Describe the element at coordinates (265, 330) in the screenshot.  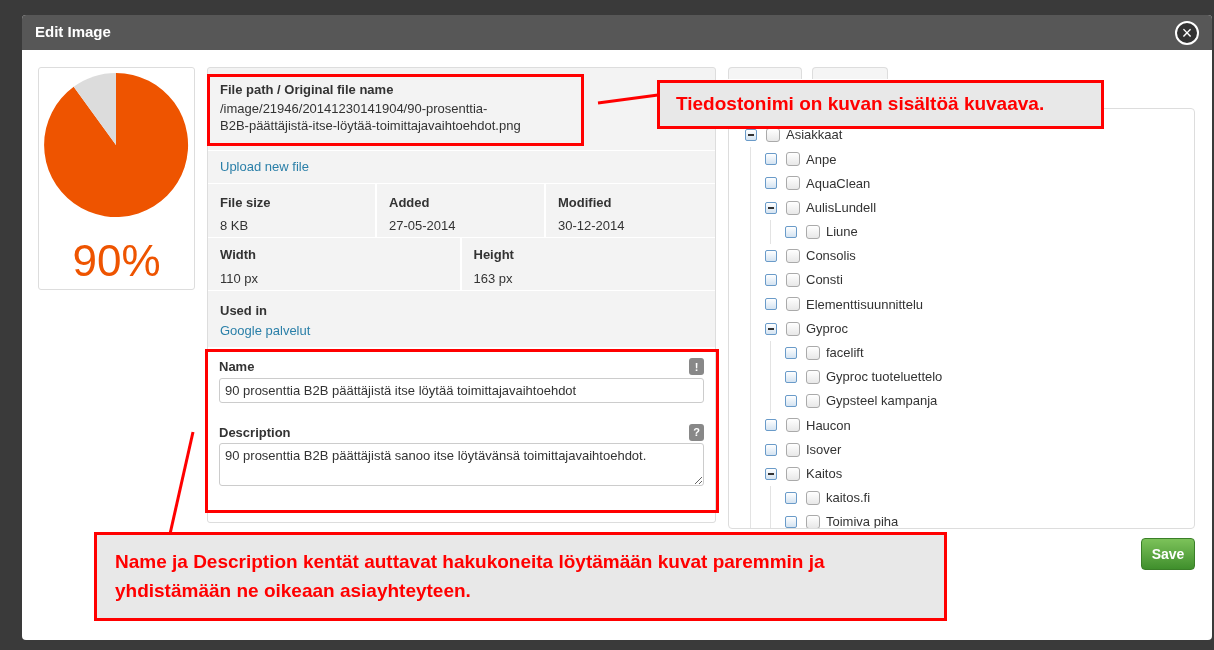
I see `usage-link: Google palvelut` at that location.